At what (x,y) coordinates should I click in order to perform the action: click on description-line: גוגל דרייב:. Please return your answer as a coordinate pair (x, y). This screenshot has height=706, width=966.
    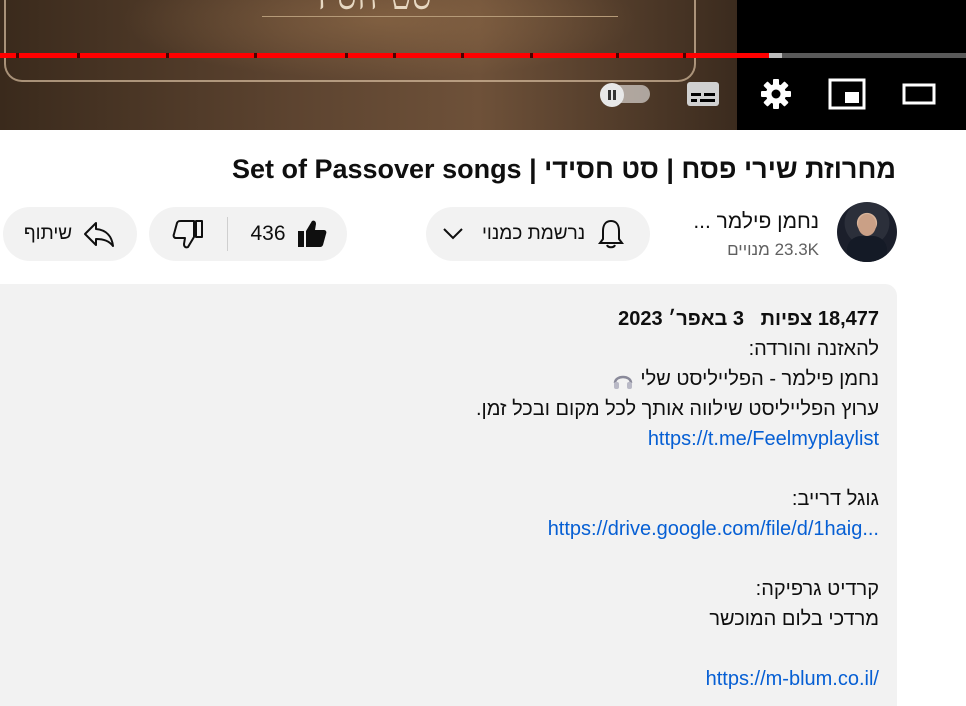
    Looking at the image, I should click on (479, 499).